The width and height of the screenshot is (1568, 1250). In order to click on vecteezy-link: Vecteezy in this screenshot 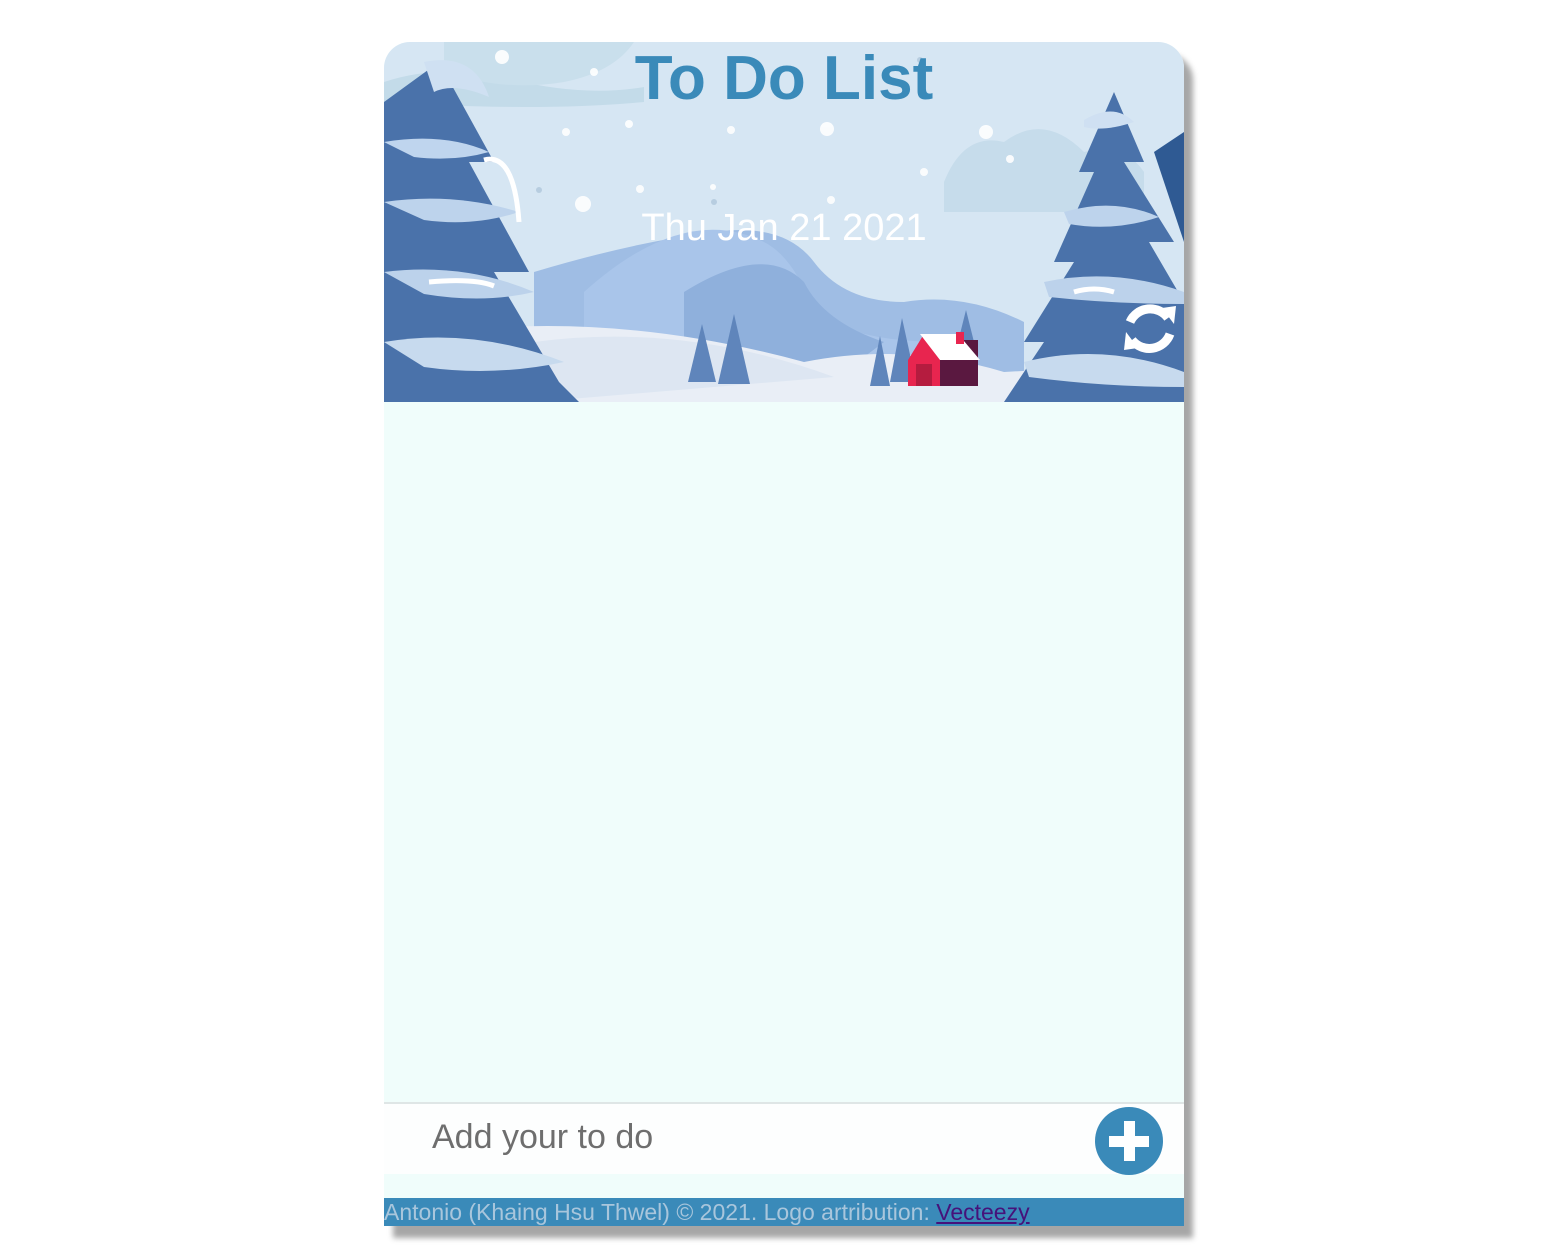, I will do `click(982, 1212)`.